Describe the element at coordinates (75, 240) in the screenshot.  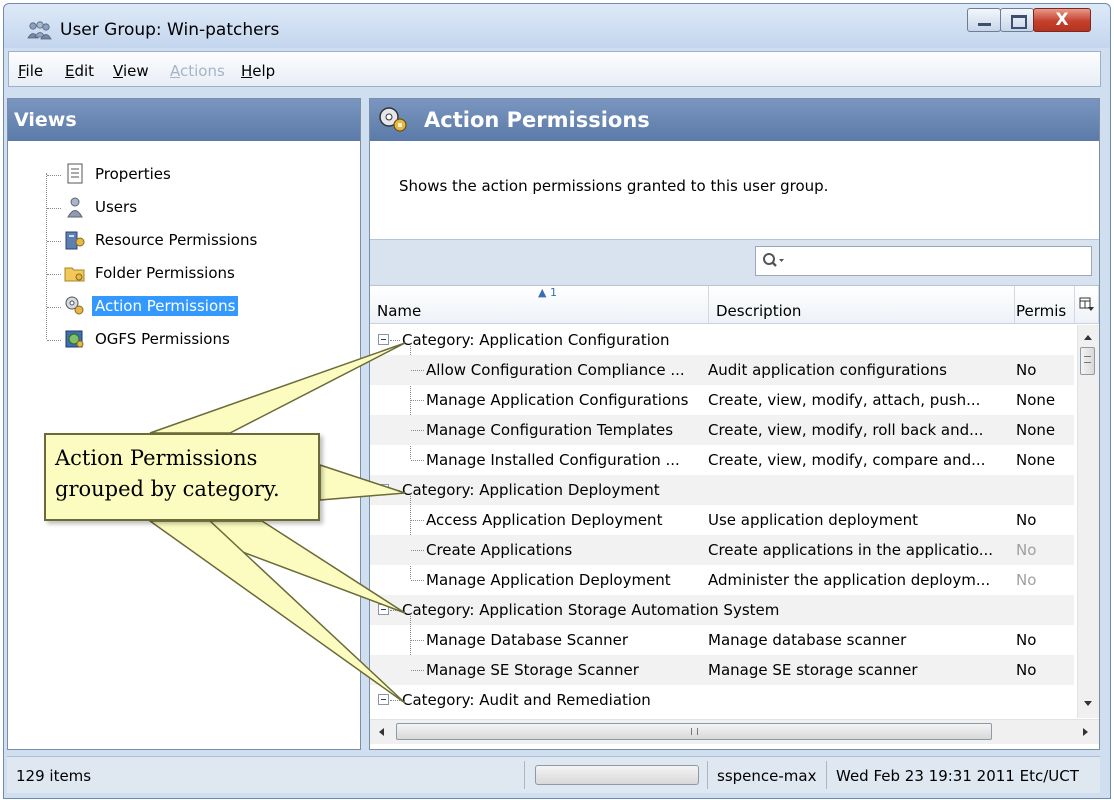
I see `server-key-icon` at that location.